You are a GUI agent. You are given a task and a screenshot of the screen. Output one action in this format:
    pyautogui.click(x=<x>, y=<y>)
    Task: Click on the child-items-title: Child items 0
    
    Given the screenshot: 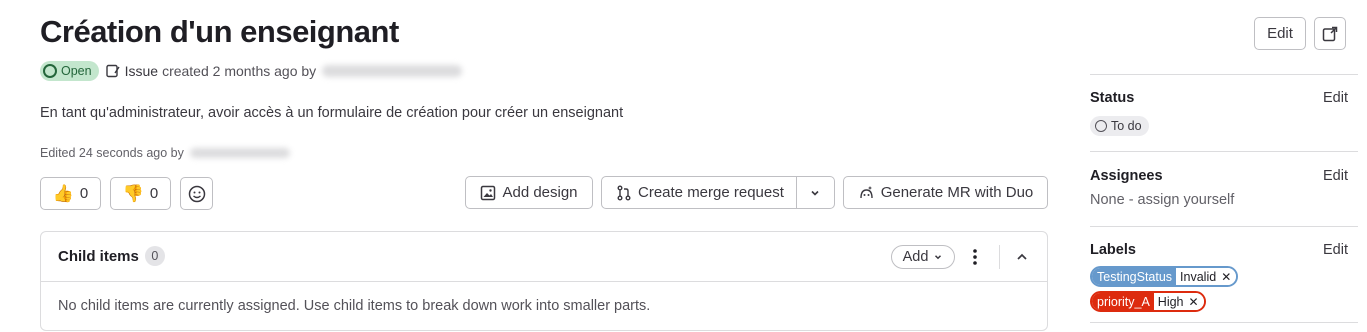 What is the action you would take?
    pyautogui.click(x=111, y=256)
    